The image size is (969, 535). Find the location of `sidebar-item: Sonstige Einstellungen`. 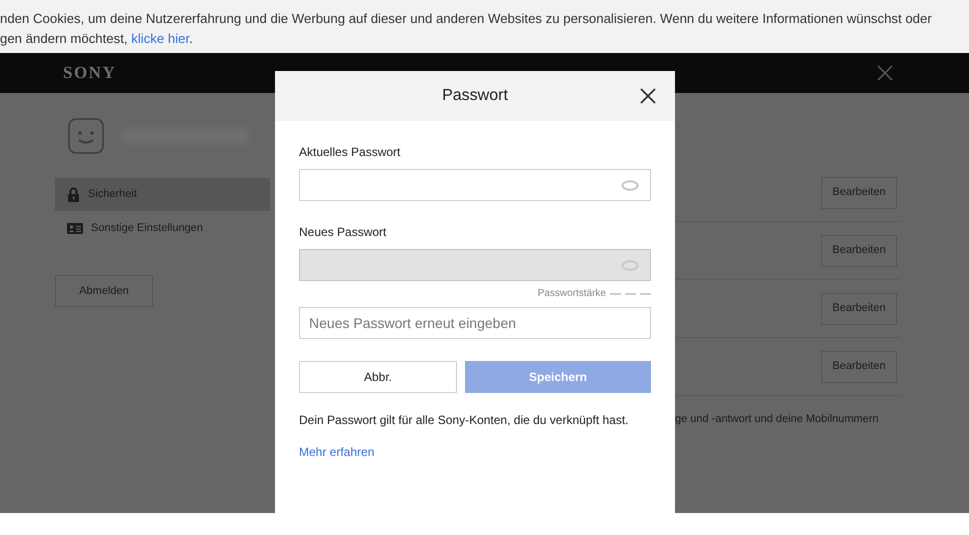

sidebar-item: Sonstige Einstellungen is located at coordinates (162, 228).